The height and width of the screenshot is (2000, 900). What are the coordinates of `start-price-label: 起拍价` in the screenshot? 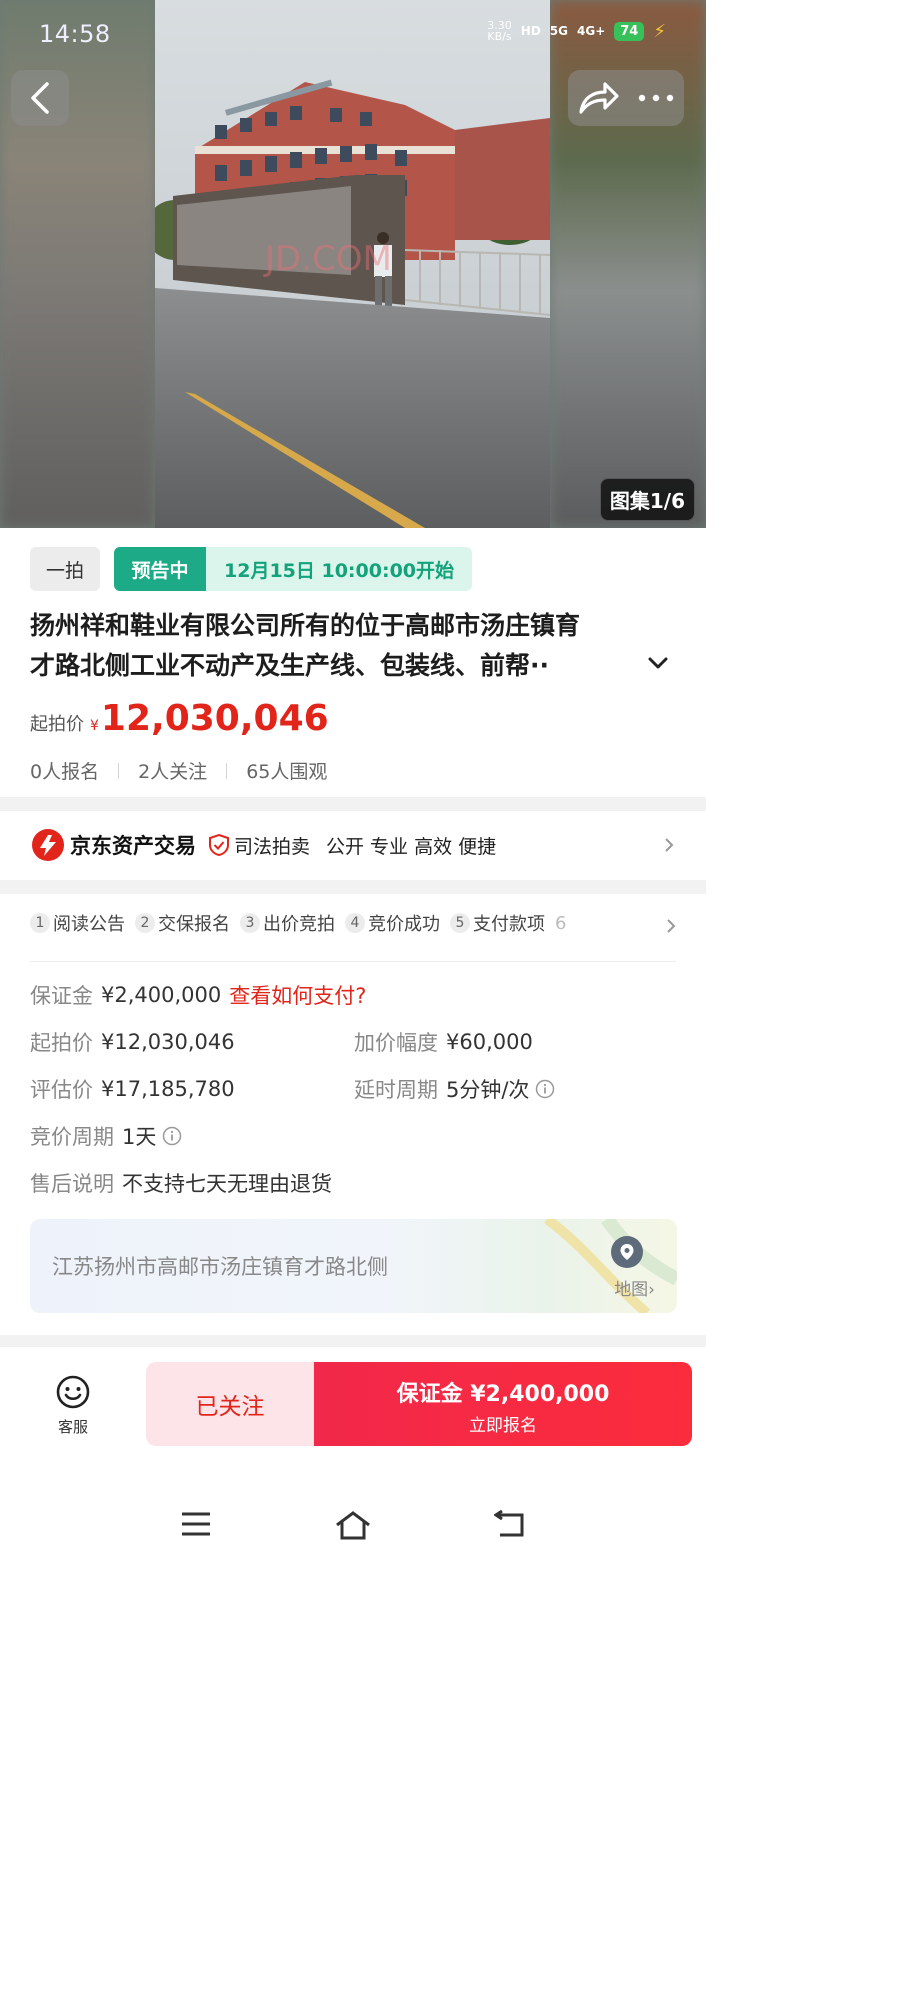 It's located at (61, 1043).